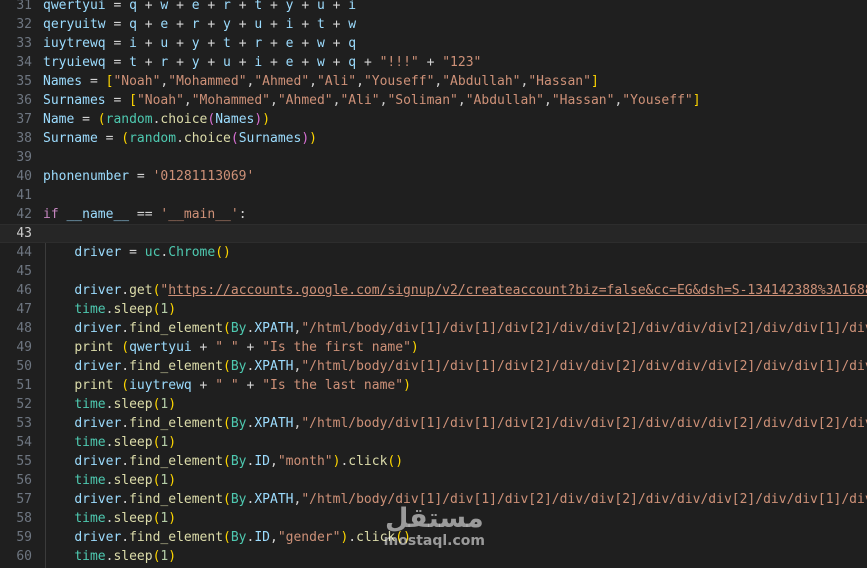 The height and width of the screenshot is (568, 867). Describe the element at coordinates (109, 518) in the screenshot. I see `line-code: time.sleep(1)` at that location.